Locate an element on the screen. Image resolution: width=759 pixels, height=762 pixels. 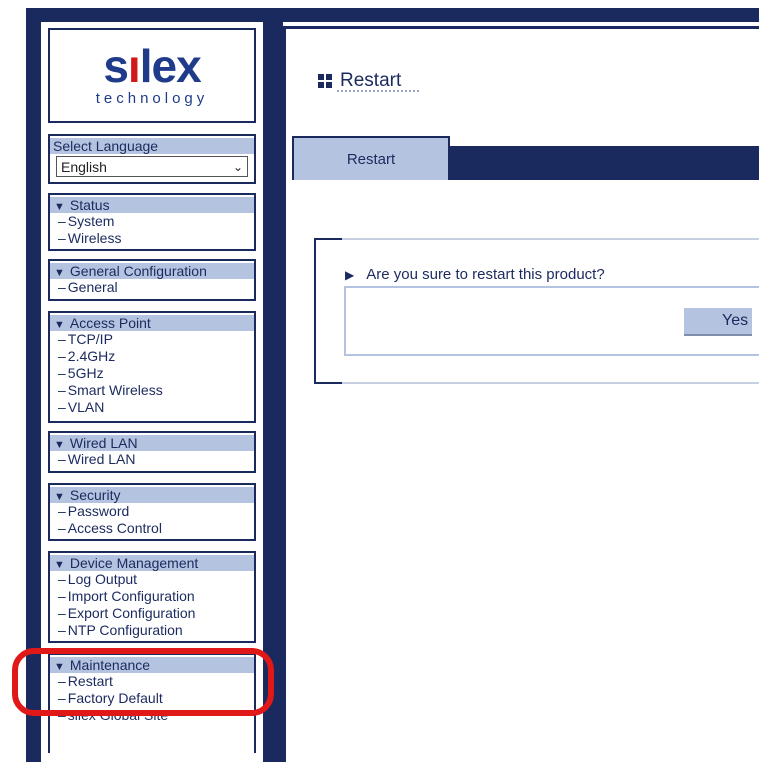
sidebar-item-import-configuration: – Import Configuration is located at coordinates (152, 596).